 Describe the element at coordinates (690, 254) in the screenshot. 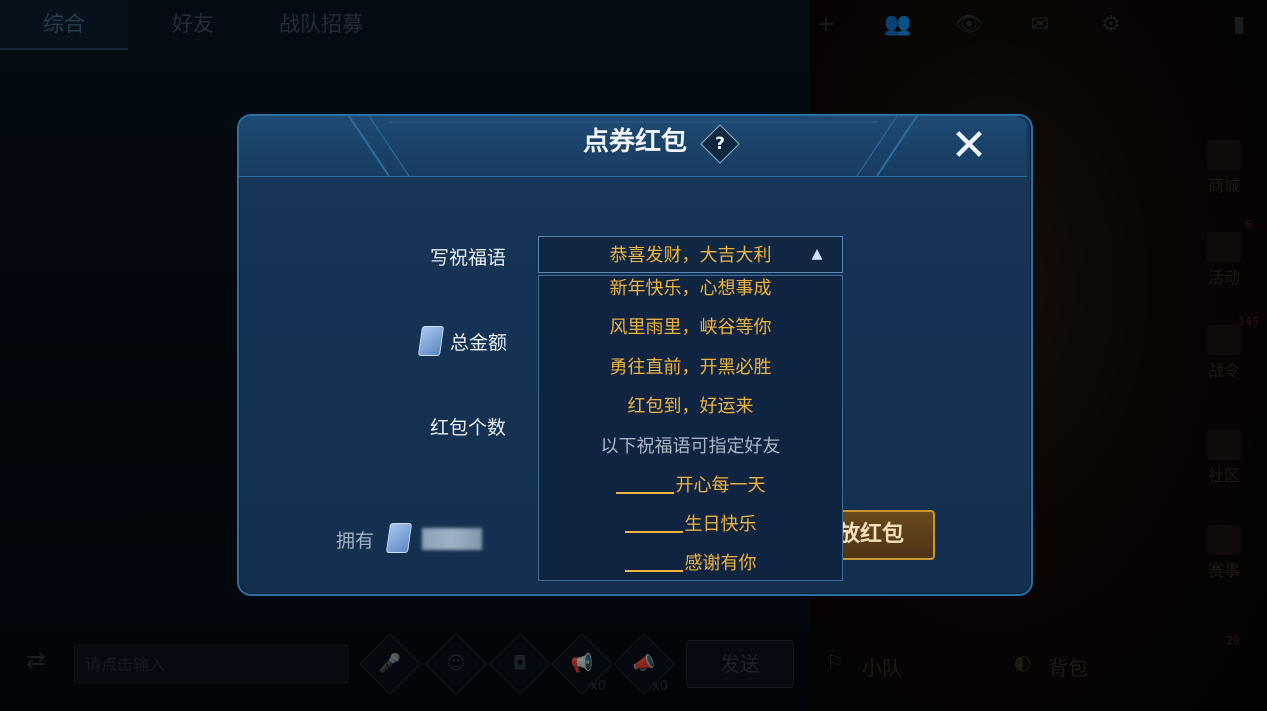

I see `blessing-select: 恭喜发财，大吉大利` at that location.